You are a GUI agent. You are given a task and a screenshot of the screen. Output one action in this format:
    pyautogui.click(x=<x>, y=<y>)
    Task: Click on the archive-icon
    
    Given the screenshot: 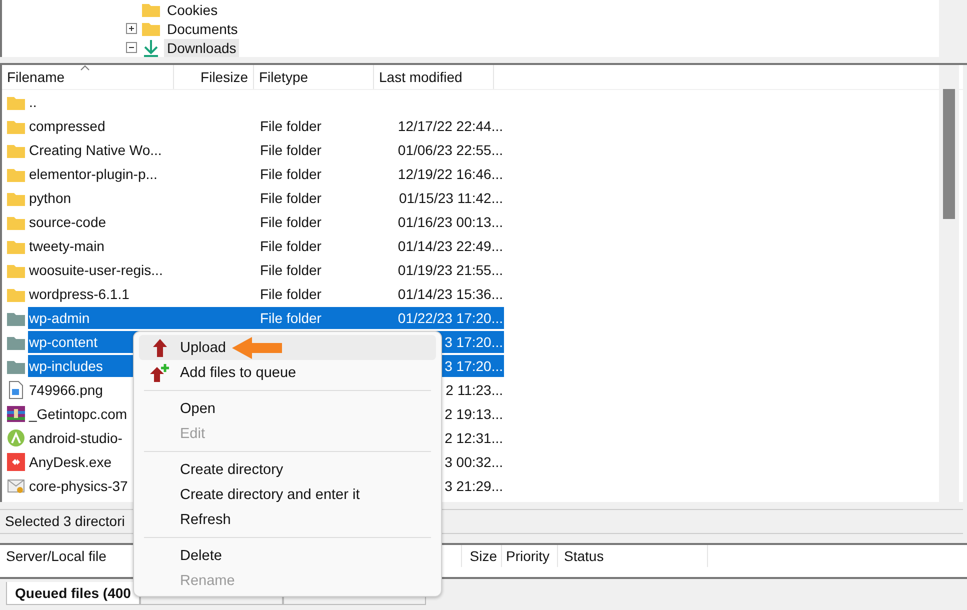 What is the action you would take?
    pyautogui.click(x=16, y=414)
    